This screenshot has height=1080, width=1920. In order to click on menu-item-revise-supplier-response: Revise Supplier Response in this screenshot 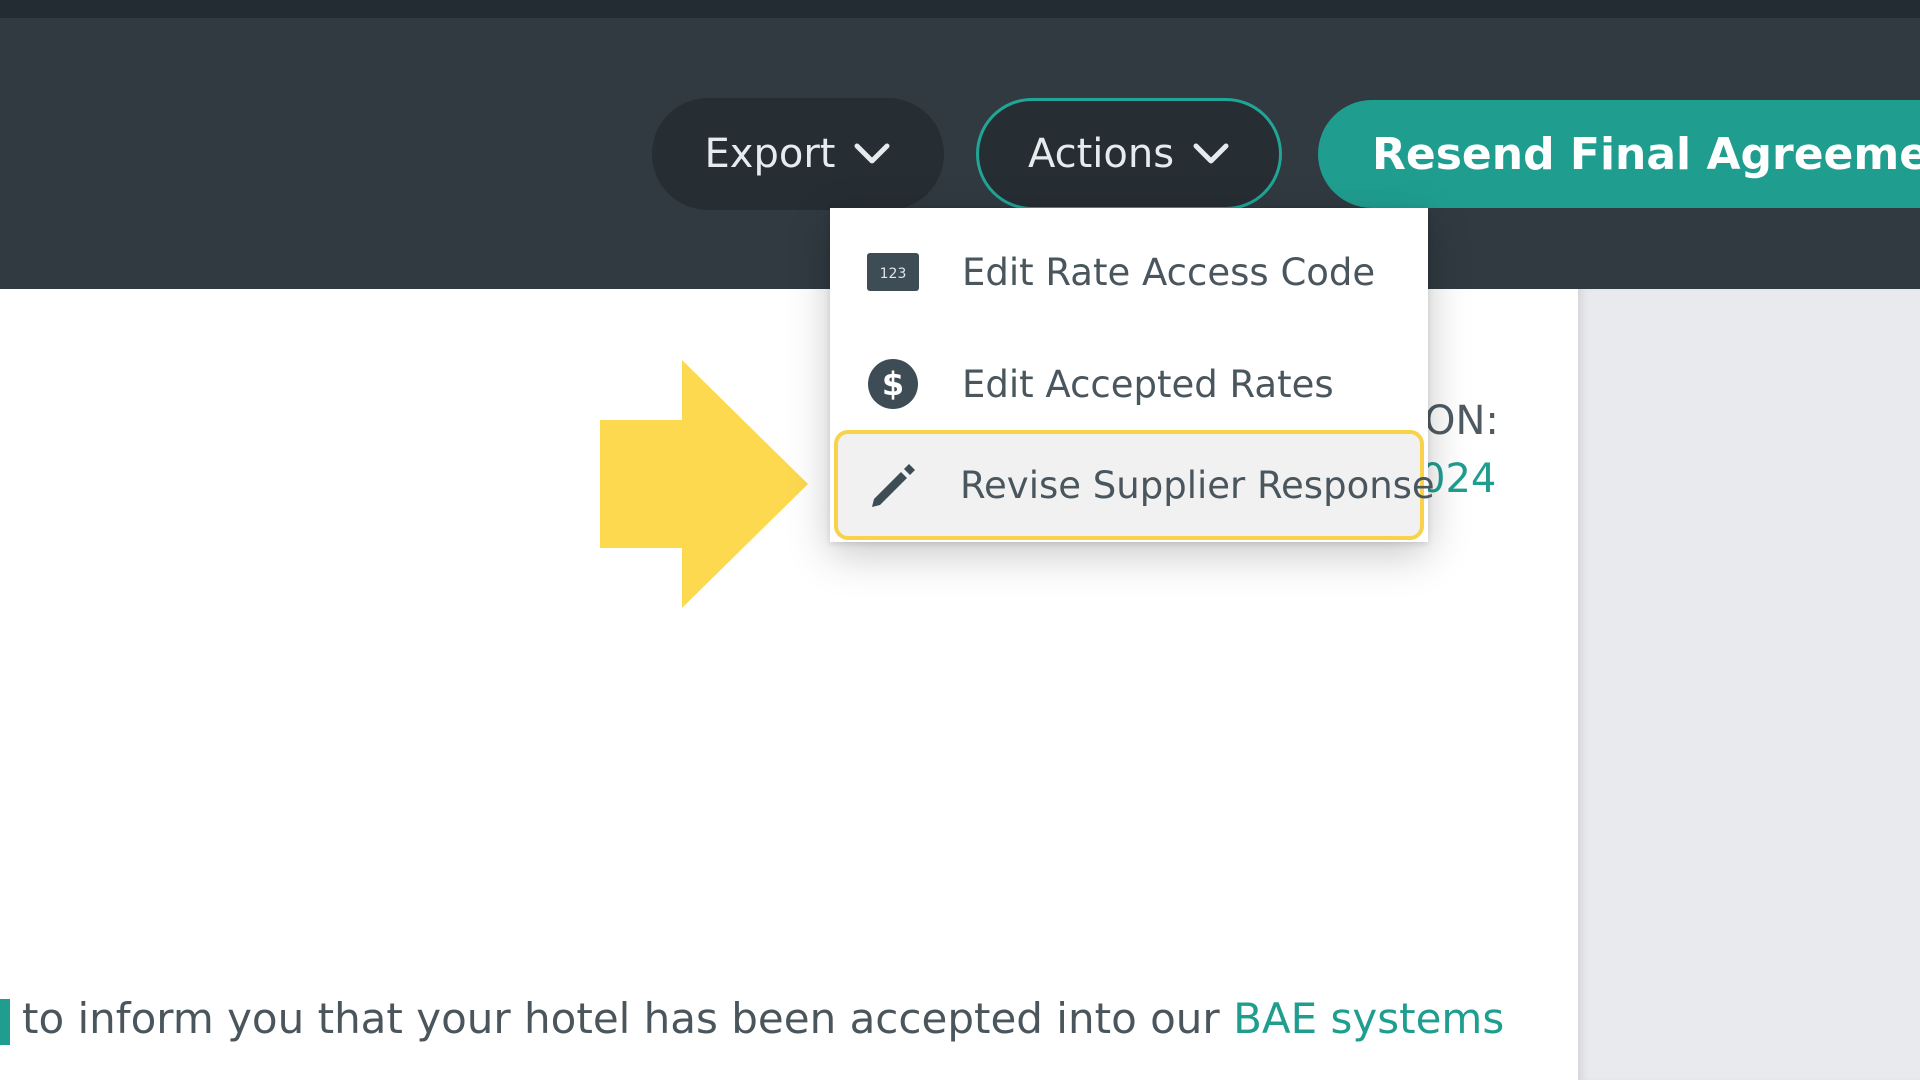, I will do `click(1134, 485)`.